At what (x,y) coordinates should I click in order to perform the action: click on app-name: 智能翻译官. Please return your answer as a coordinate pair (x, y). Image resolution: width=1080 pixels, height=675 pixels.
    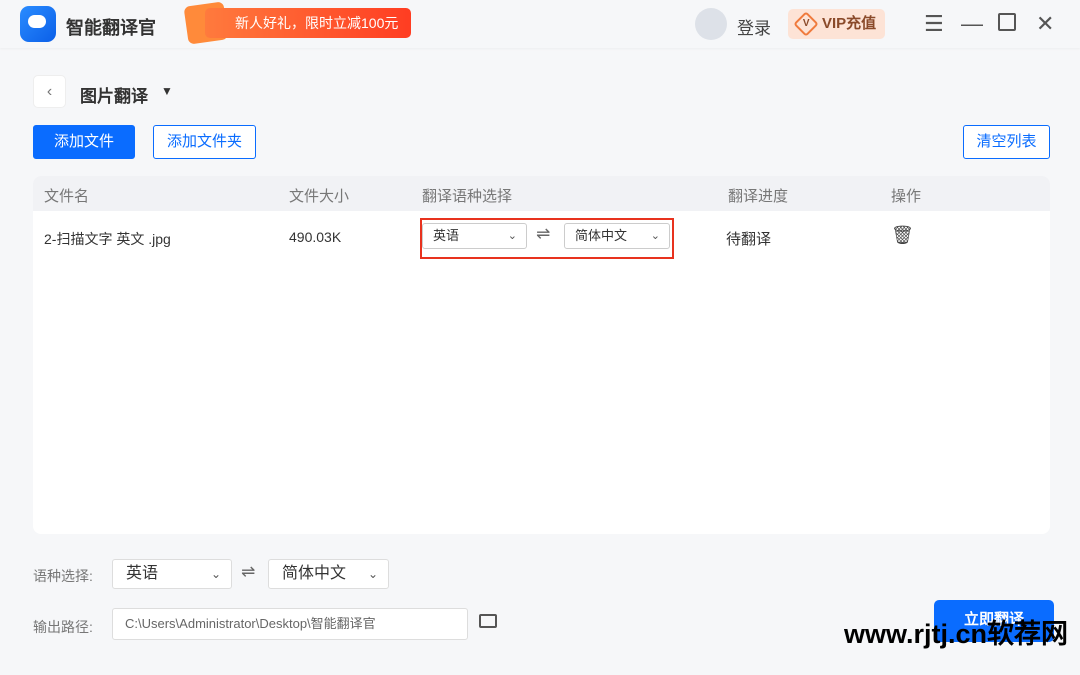
    Looking at the image, I should click on (111, 28).